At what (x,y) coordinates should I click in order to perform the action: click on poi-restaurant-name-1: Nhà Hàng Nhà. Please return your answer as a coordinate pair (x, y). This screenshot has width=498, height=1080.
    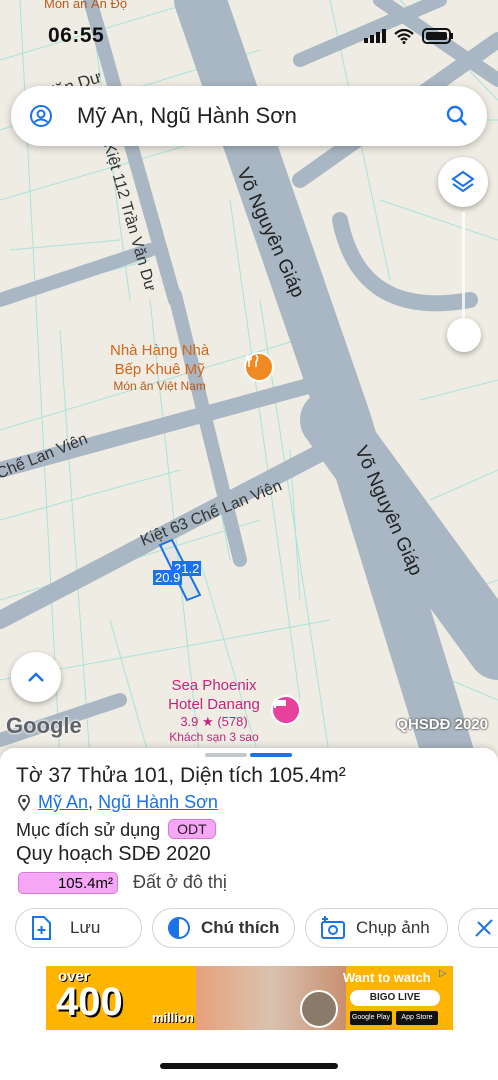
    Looking at the image, I should click on (160, 350).